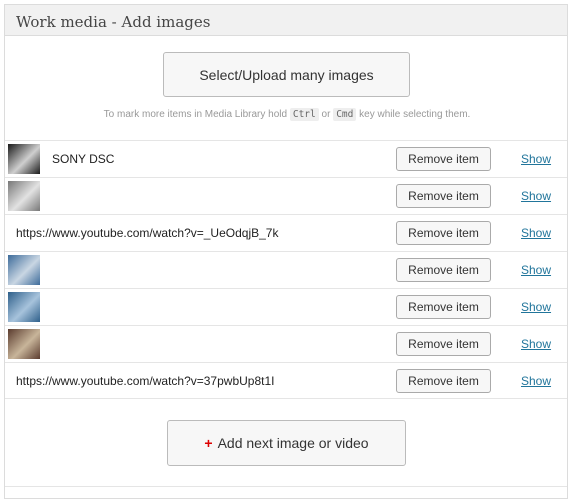 The image size is (572, 503). Describe the element at coordinates (286, 74) in the screenshot. I see `select-upload-images-button: Select/Upload many images` at that location.